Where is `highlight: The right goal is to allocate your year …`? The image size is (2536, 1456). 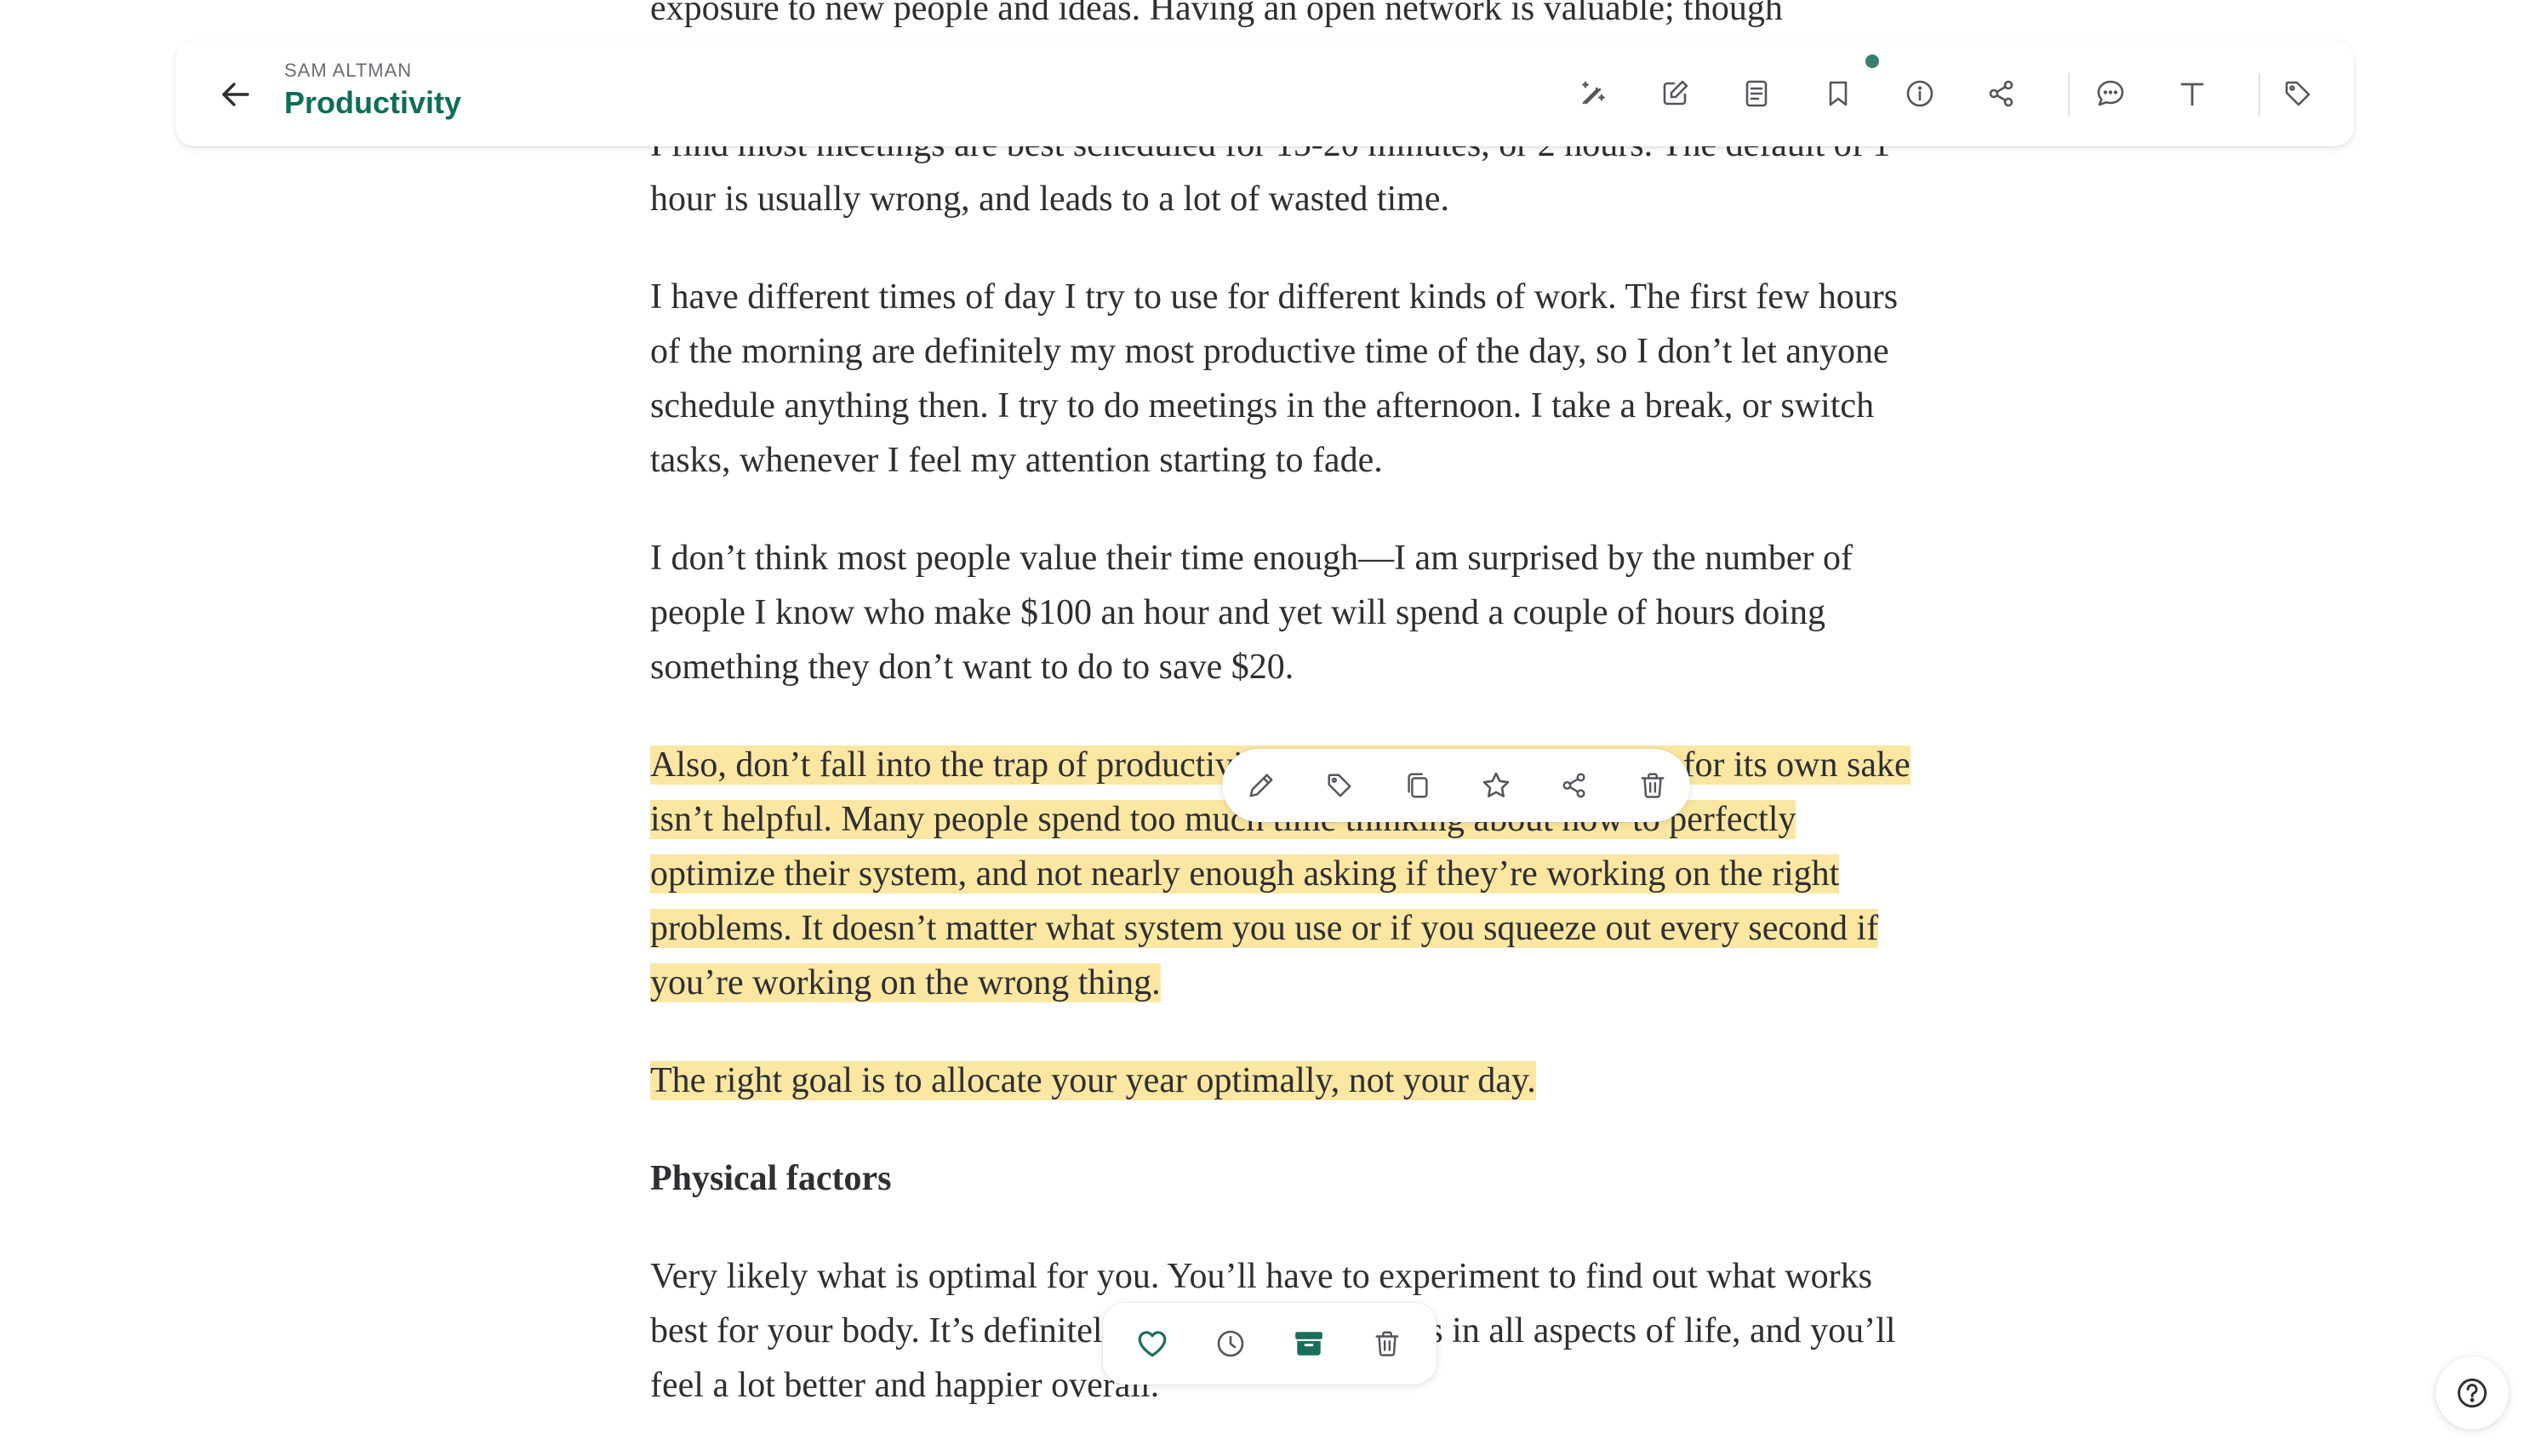
highlight: The right goal is to allocate your year … is located at coordinates (1093, 1080).